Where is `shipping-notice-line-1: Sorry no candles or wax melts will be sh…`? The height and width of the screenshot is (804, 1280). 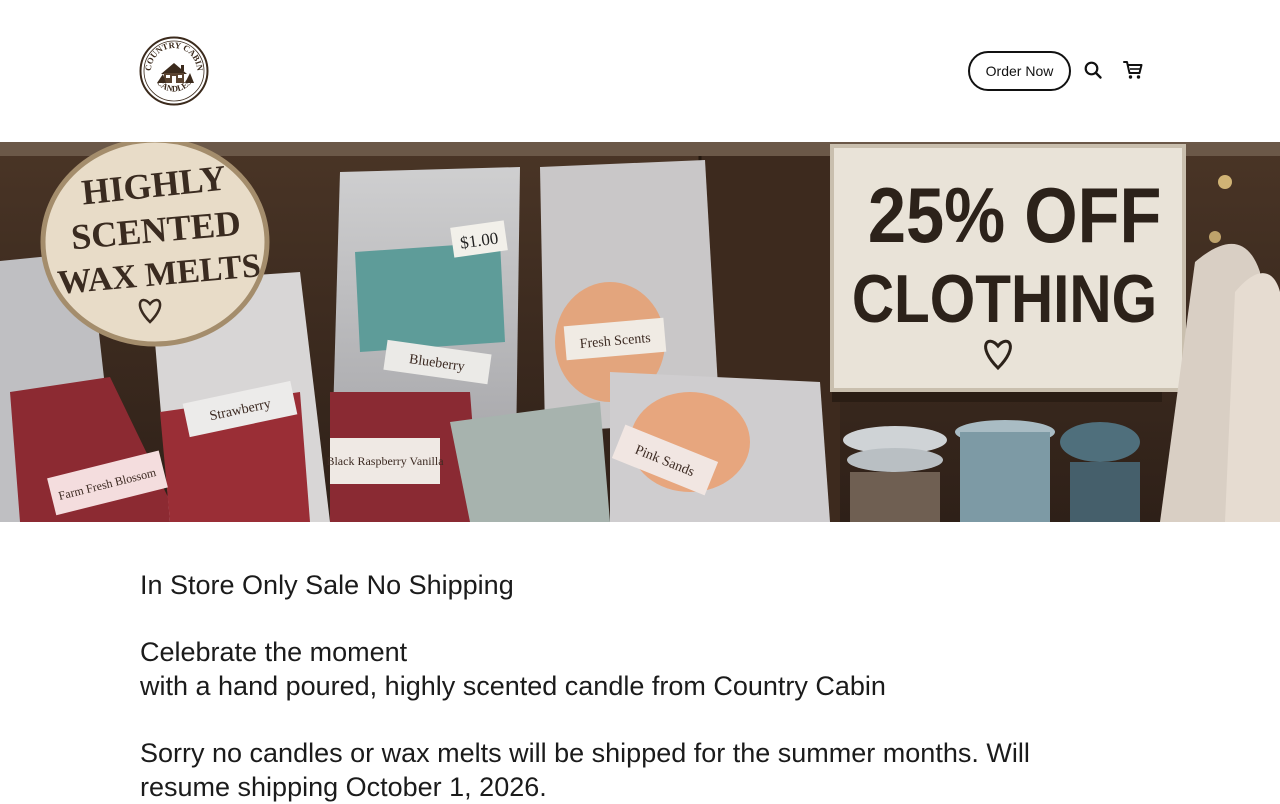
shipping-notice-line-1: Sorry no candles or wax melts will be sh… is located at coordinates (585, 753).